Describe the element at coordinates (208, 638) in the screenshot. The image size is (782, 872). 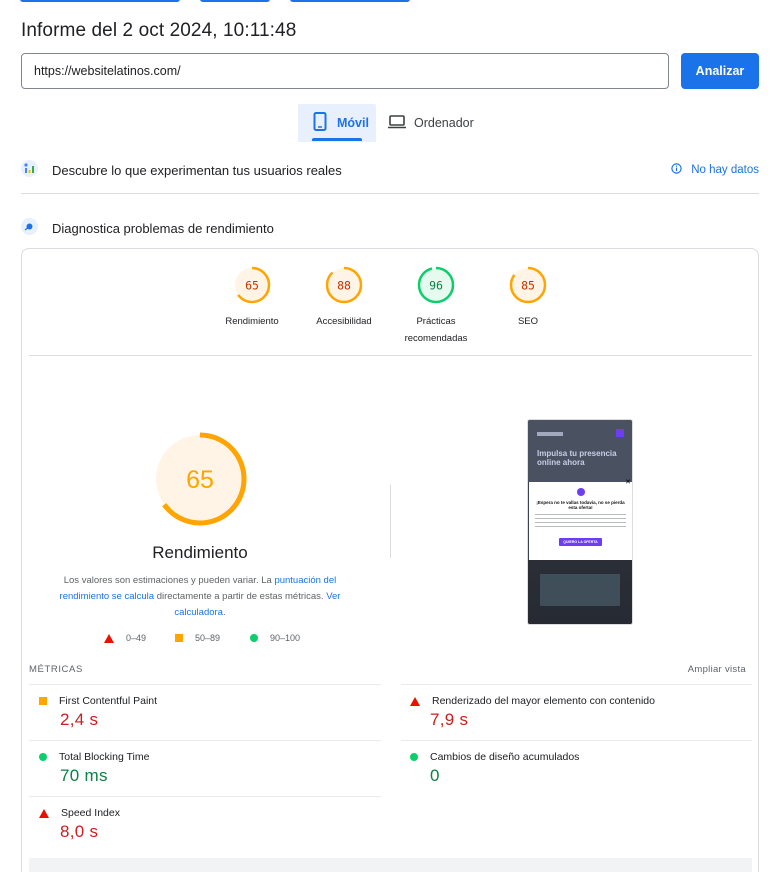
I see `legend-average-label: 50–89` at that location.